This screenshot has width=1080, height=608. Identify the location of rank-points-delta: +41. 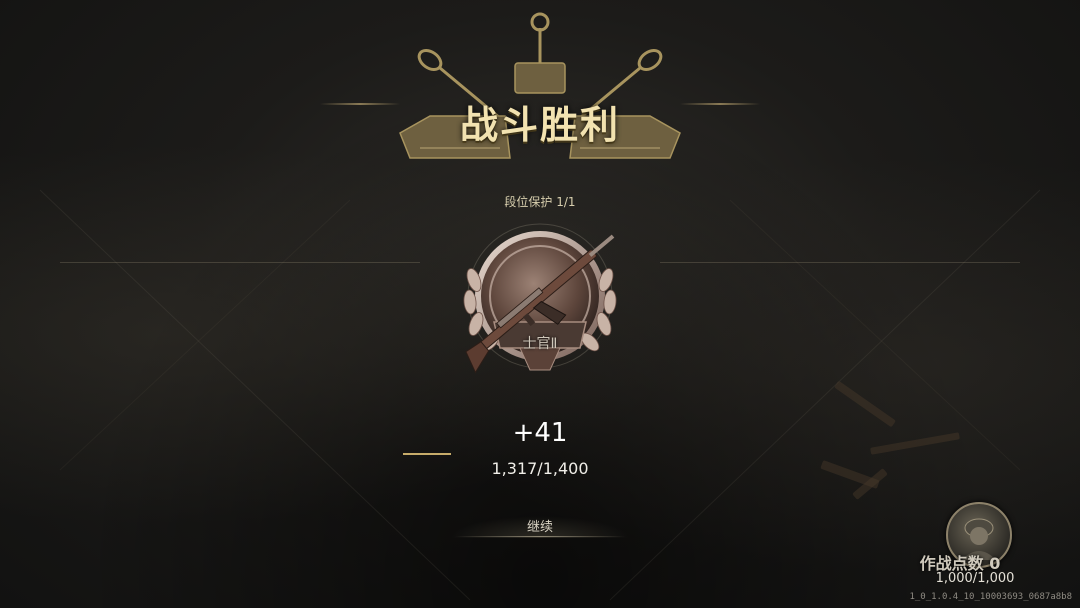
(540, 433).